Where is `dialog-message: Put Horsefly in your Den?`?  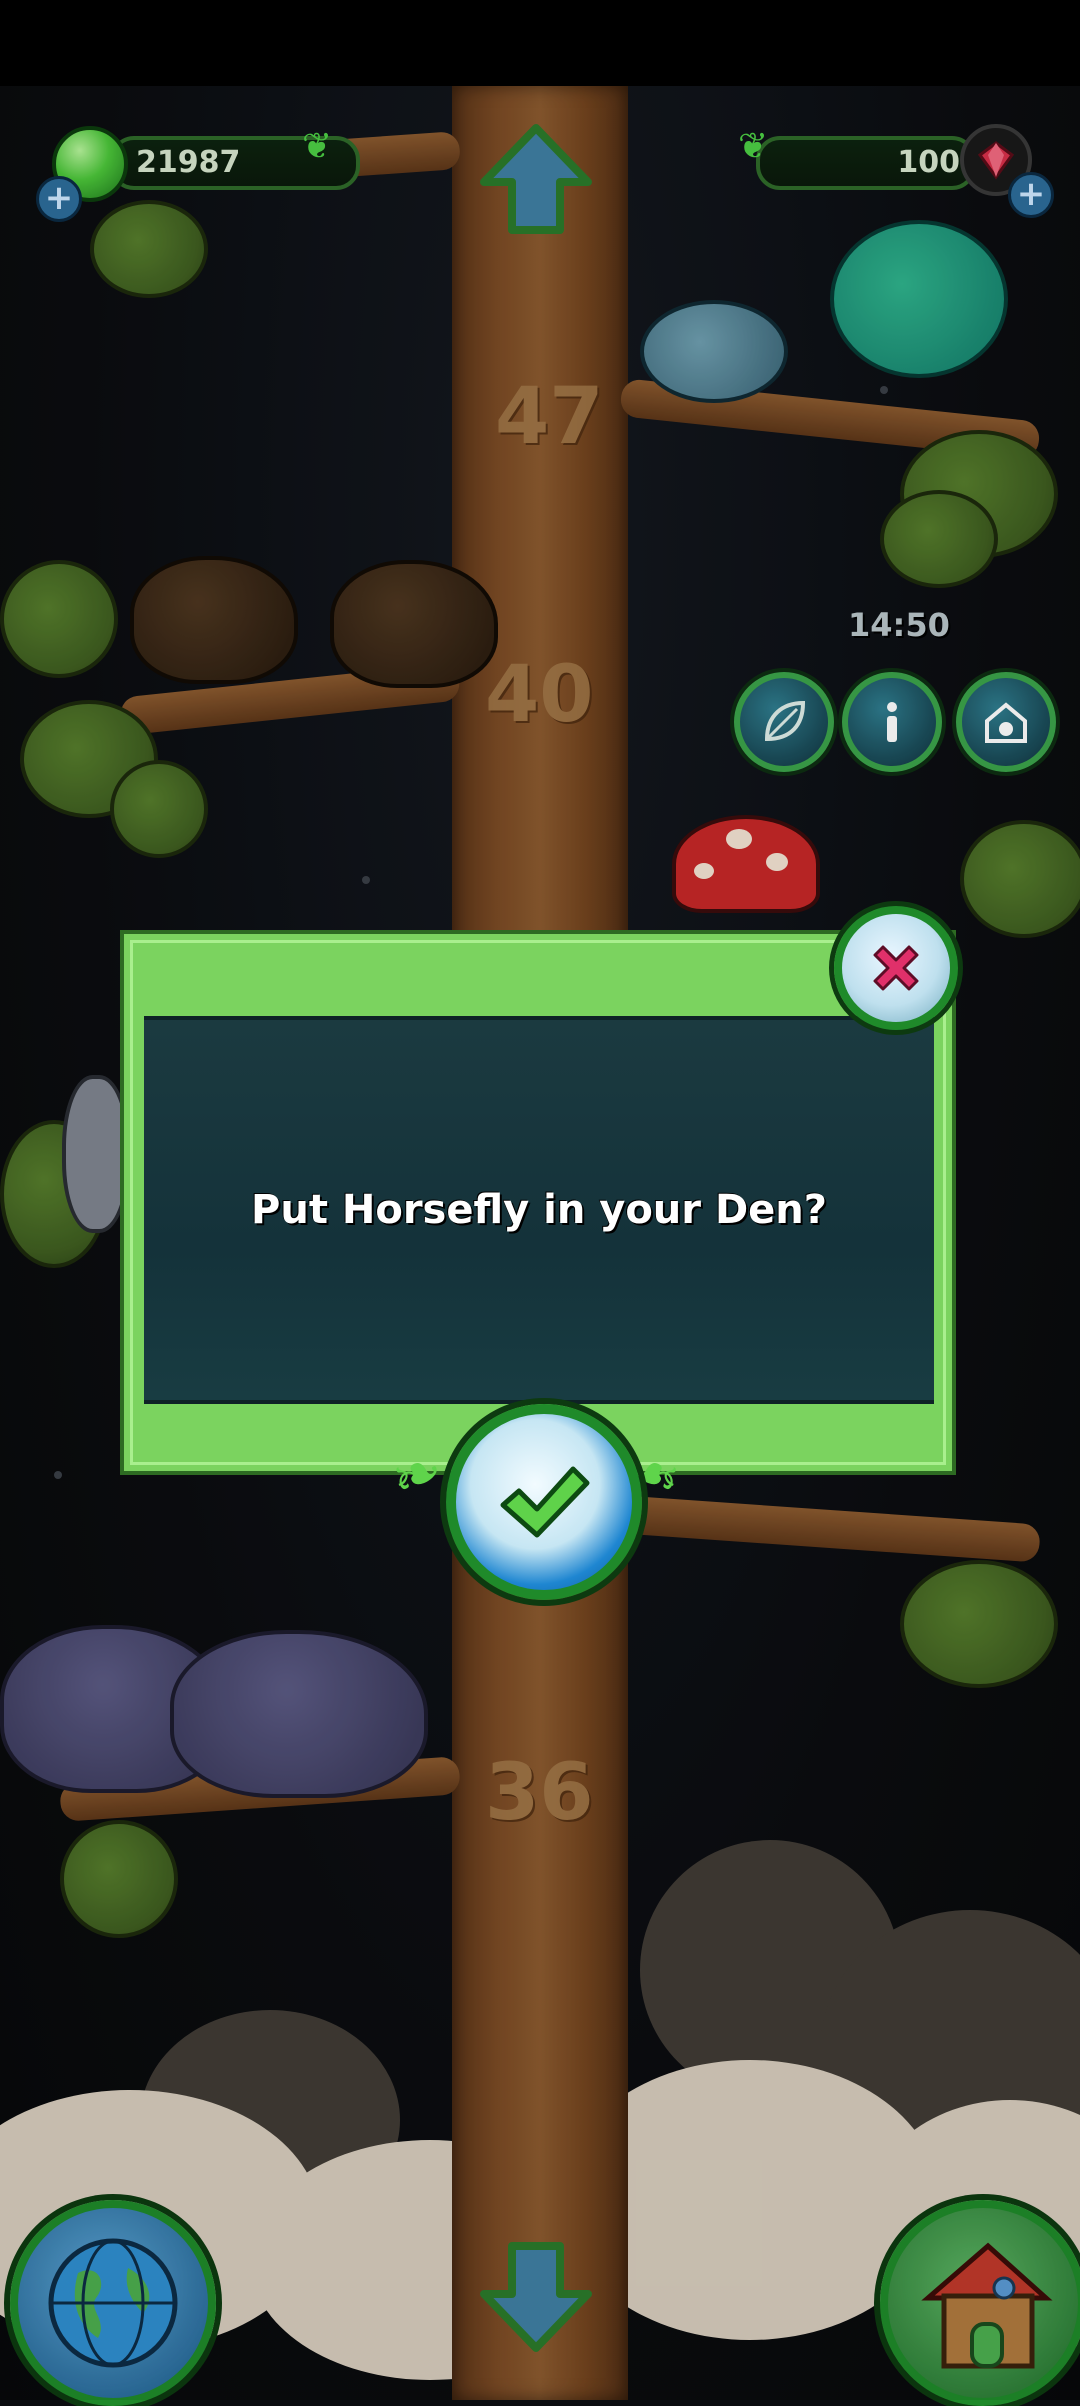
dialog-message: Put Horsefly in your Den? is located at coordinates (539, 1210).